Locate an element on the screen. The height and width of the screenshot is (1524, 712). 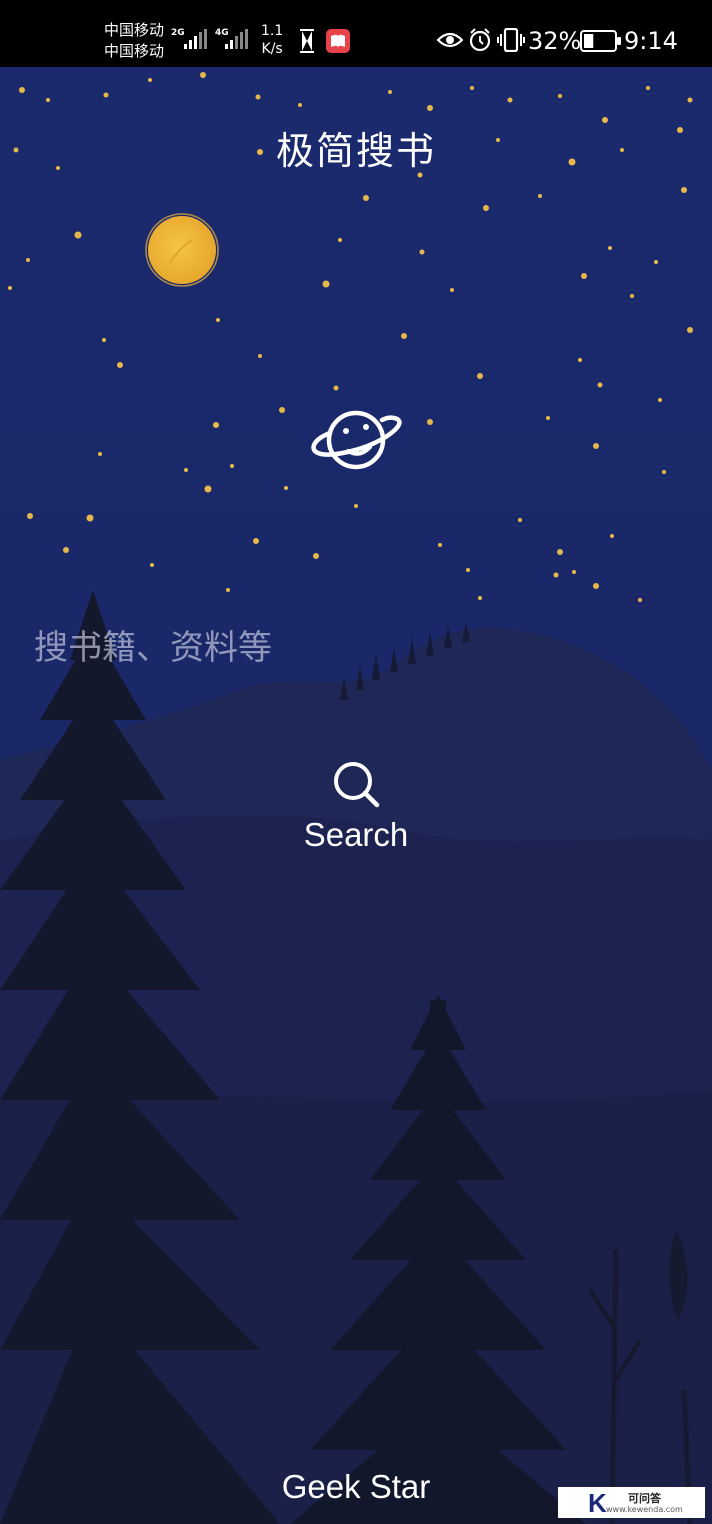
app-title: 极简搜书 is located at coordinates (355, 151).